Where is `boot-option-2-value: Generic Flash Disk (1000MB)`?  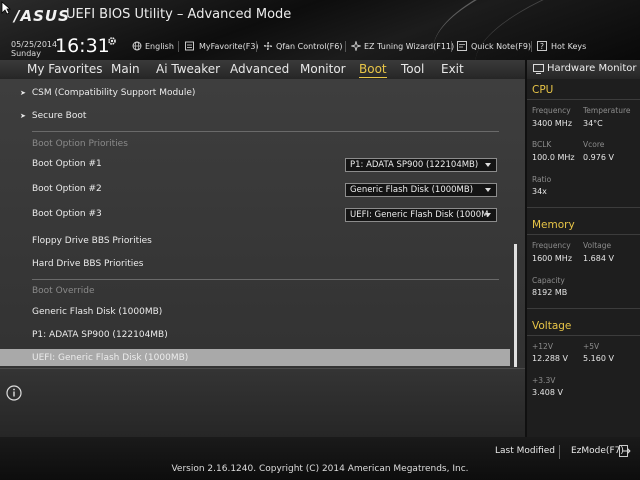 boot-option-2-value: Generic Flash Disk (1000MB) is located at coordinates (412, 190).